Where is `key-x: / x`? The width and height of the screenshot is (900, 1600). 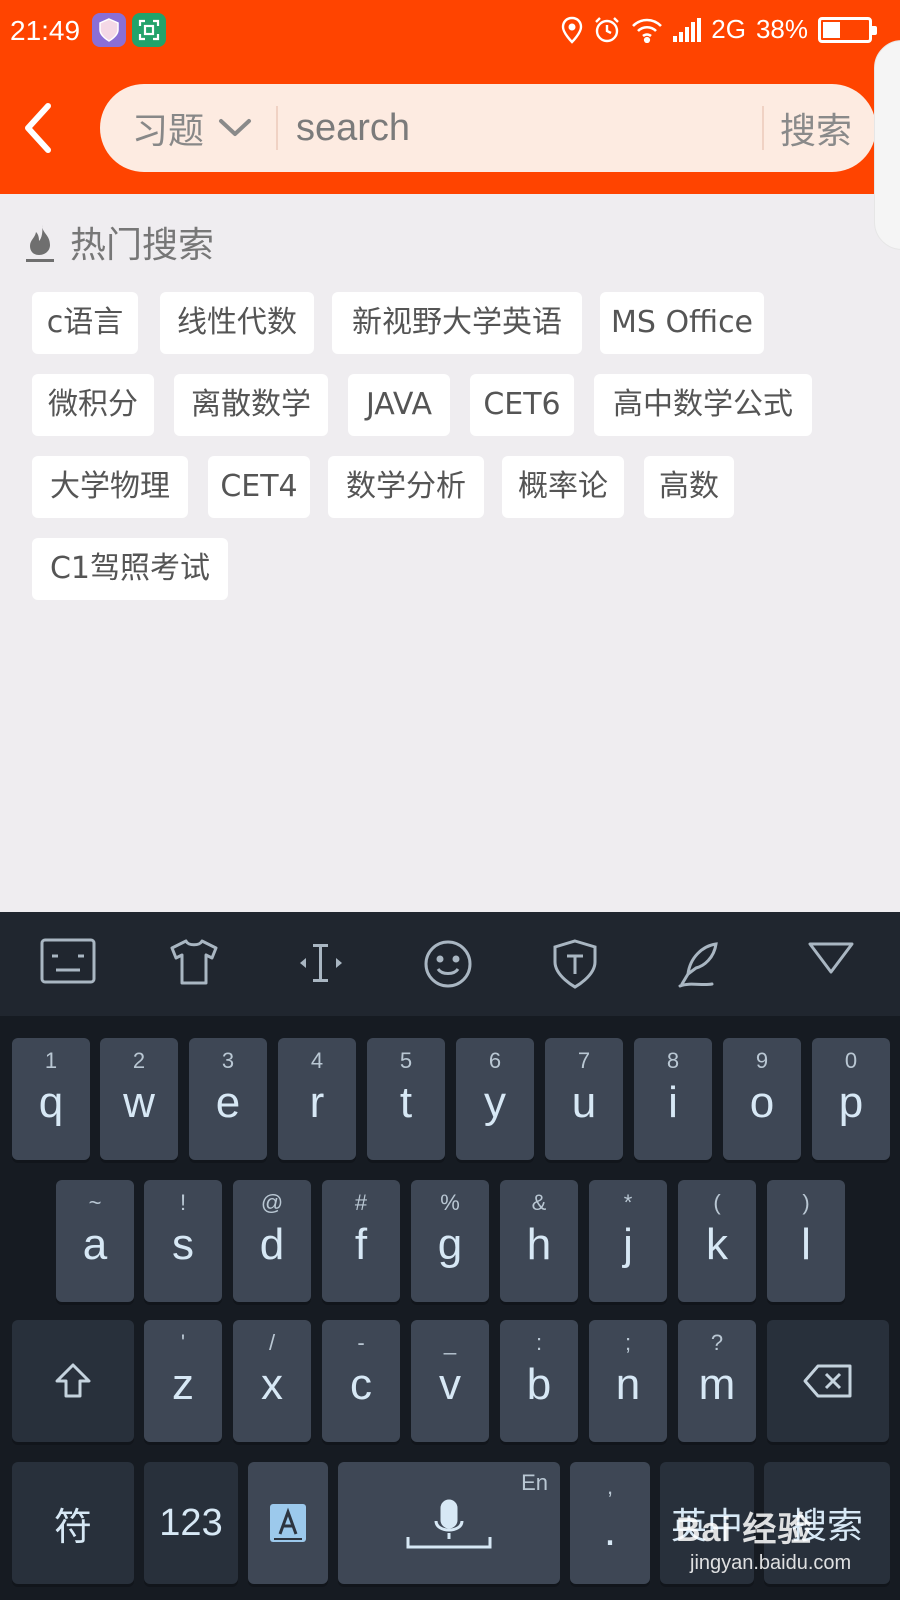 key-x: / x is located at coordinates (272, 1381).